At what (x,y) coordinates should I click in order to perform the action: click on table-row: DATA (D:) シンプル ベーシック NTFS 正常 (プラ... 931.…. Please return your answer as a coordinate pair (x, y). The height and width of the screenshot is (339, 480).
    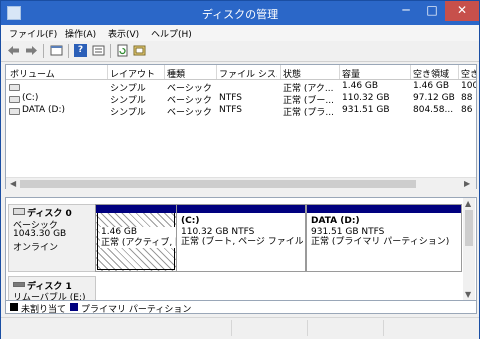
    Looking at the image, I should click on (241, 111).